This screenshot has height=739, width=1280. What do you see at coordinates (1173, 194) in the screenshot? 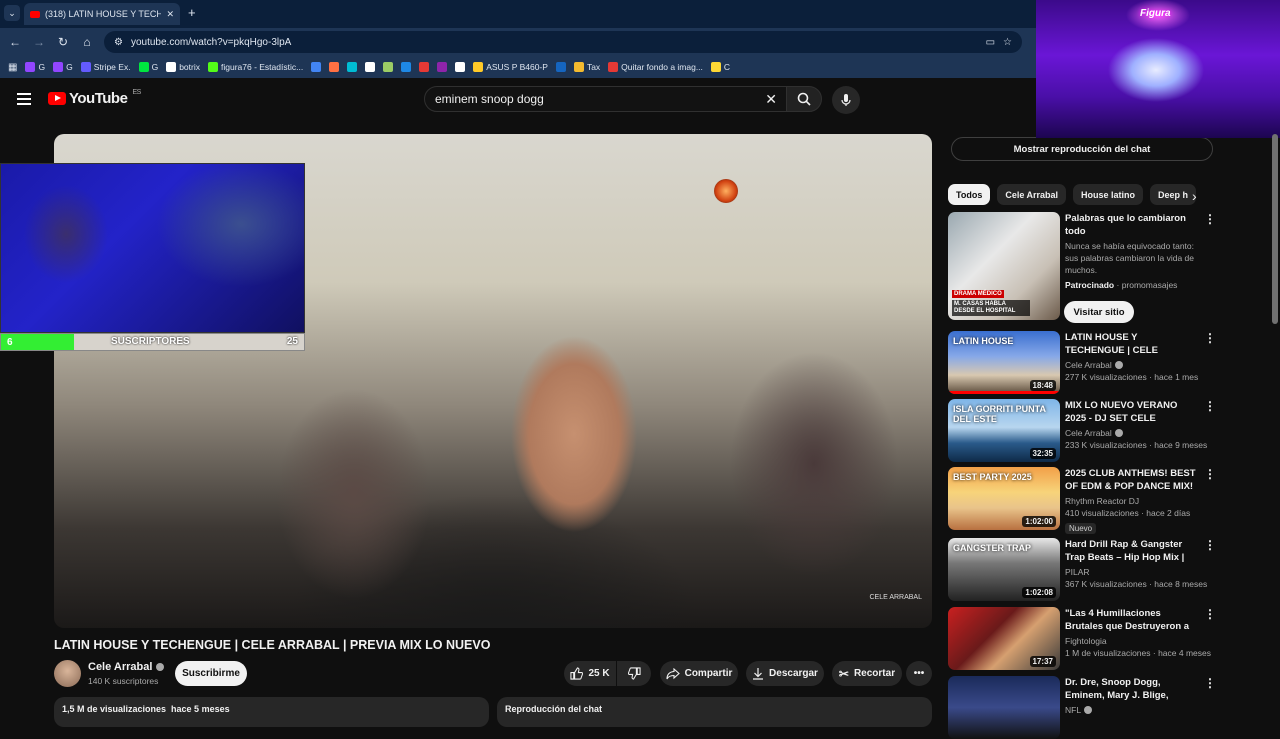
I see `chip-deep-house: Deep h` at bounding box center [1173, 194].